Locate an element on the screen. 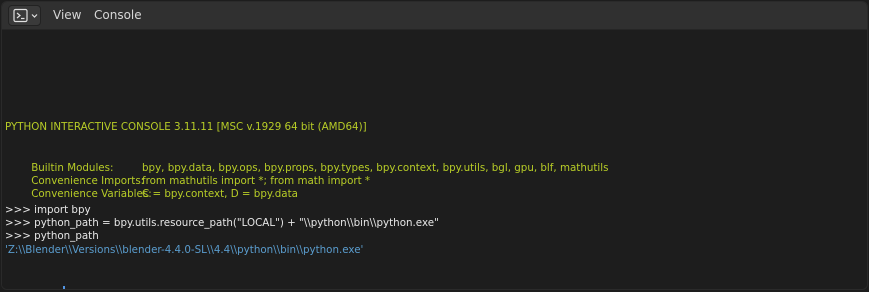  history-line-import: >>> import bpy is located at coordinates (48, 210).